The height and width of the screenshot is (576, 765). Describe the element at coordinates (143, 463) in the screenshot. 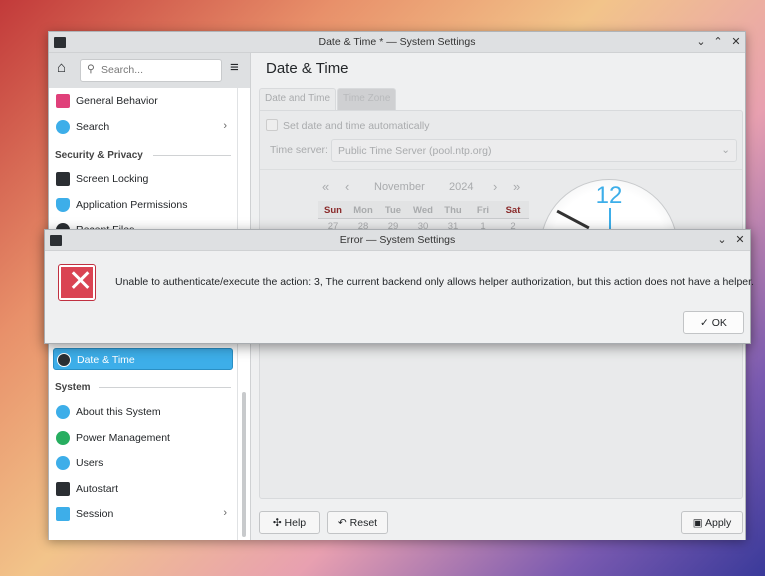

I see `sidebar-item-users: Users` at that location.